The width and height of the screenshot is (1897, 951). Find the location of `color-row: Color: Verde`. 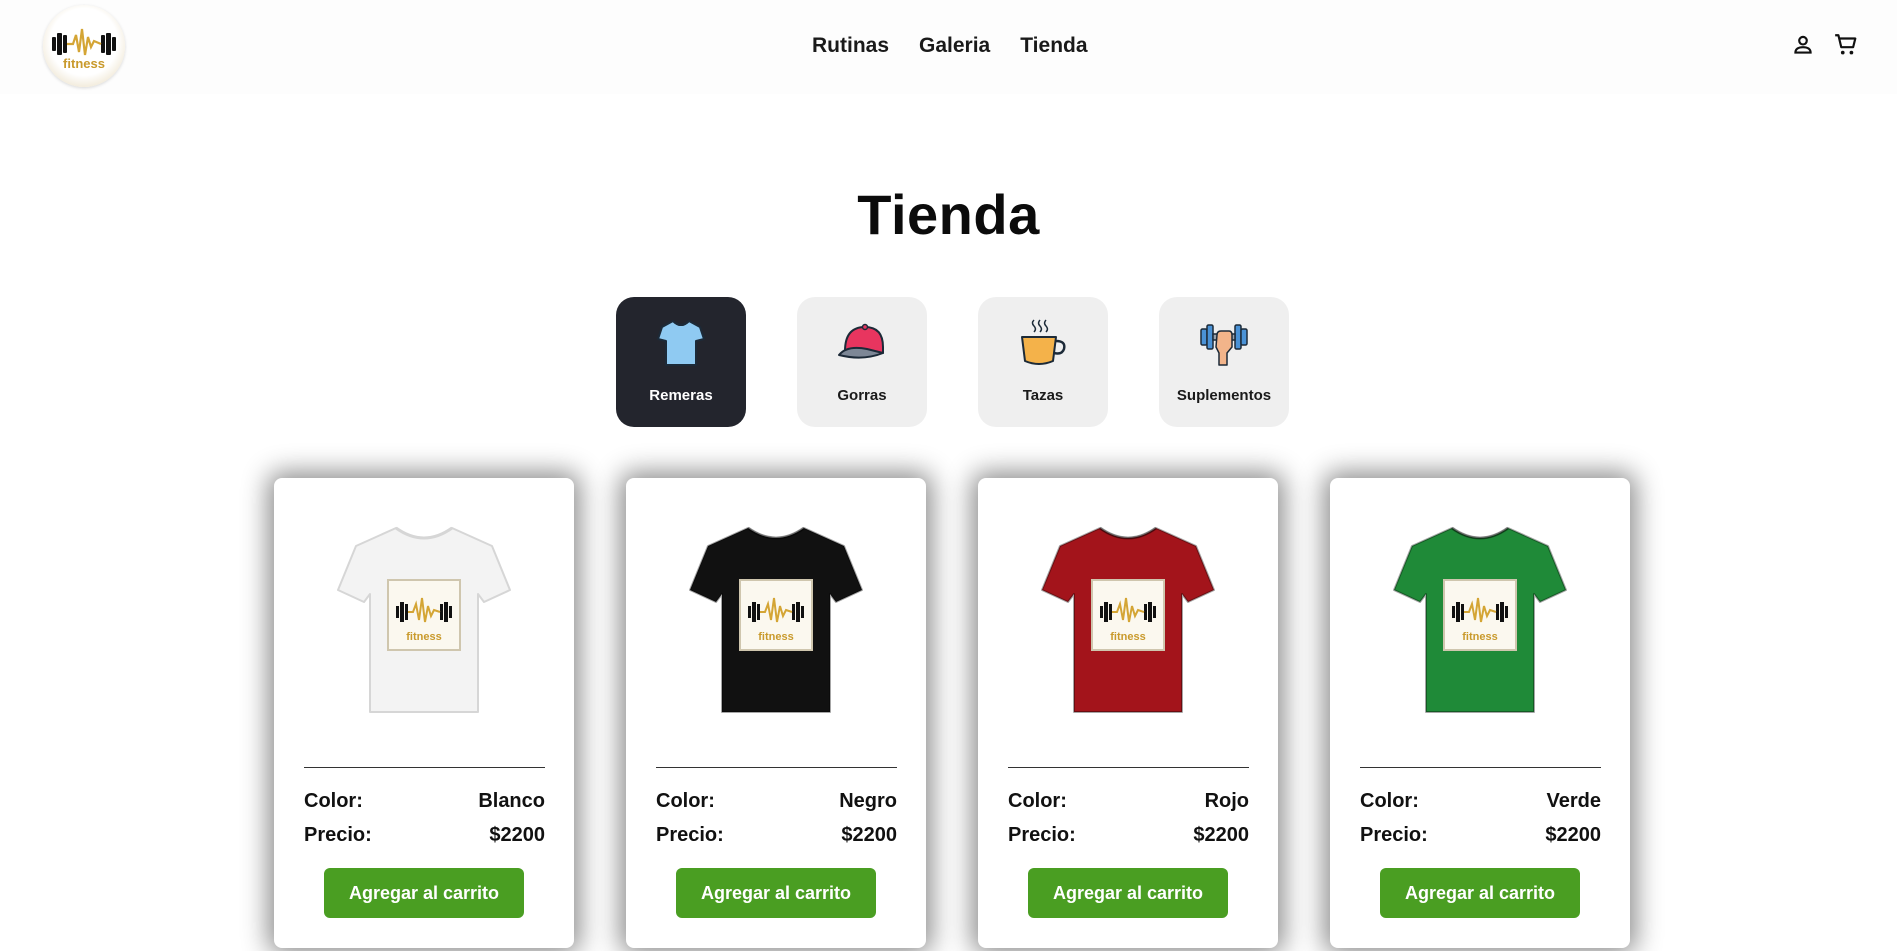

color-row: Color: Verde is located at coordinates (1480, 801).